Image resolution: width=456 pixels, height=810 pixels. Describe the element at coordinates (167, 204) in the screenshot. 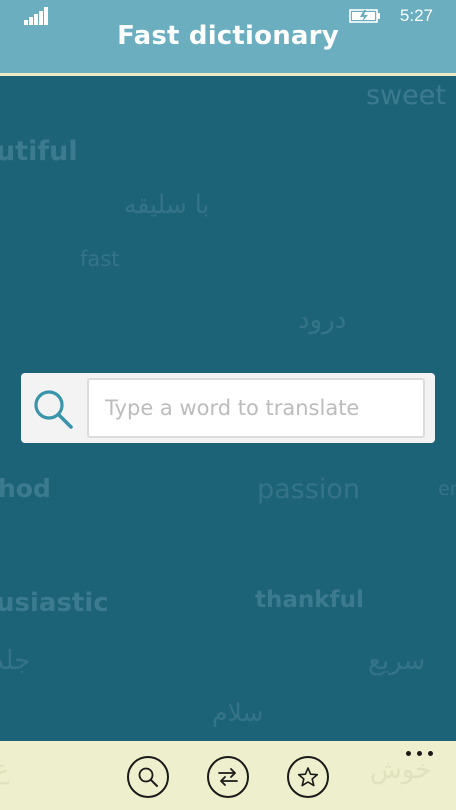

I see `background-word: با سلیقه` at that location.